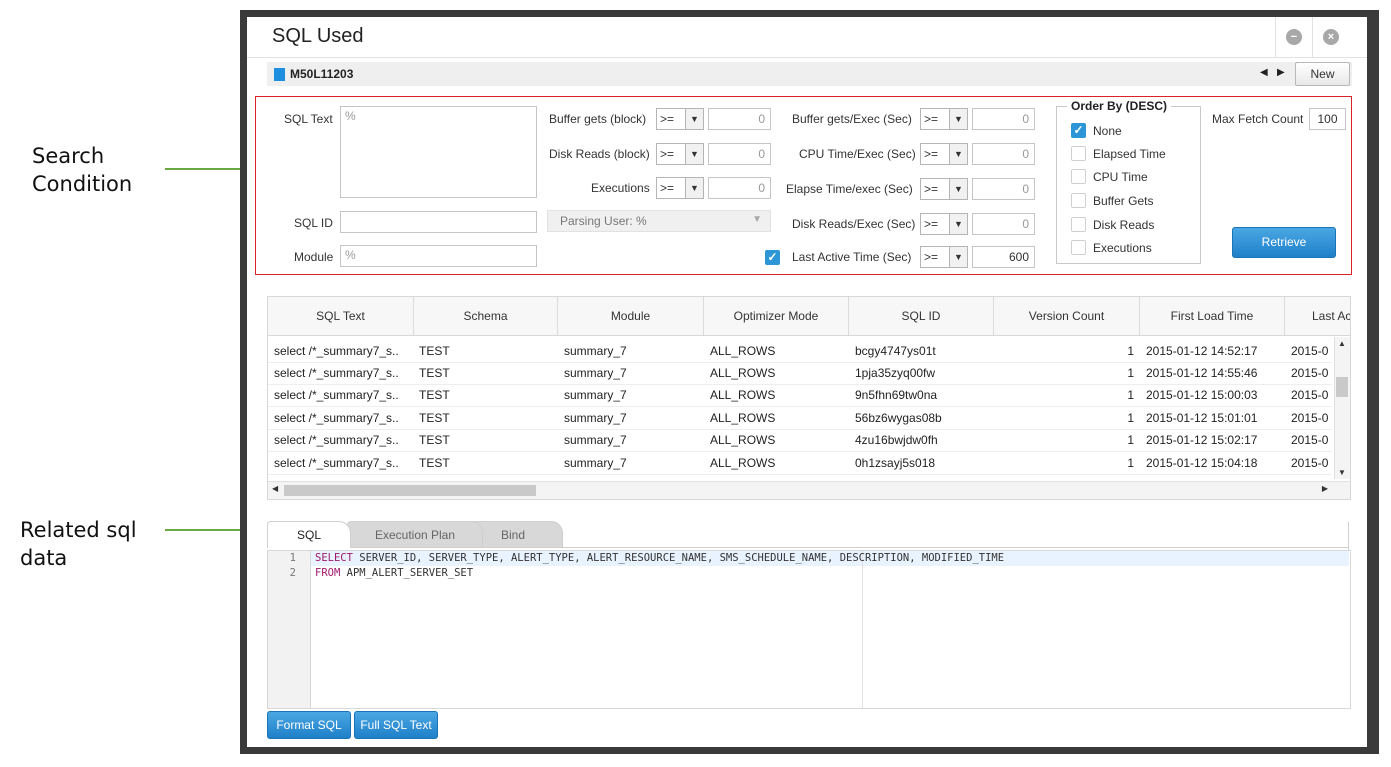 The width and height of the screenshot is (1391, 767). I want to click on scroll-down-icon: ▼, so click(1342, 472).